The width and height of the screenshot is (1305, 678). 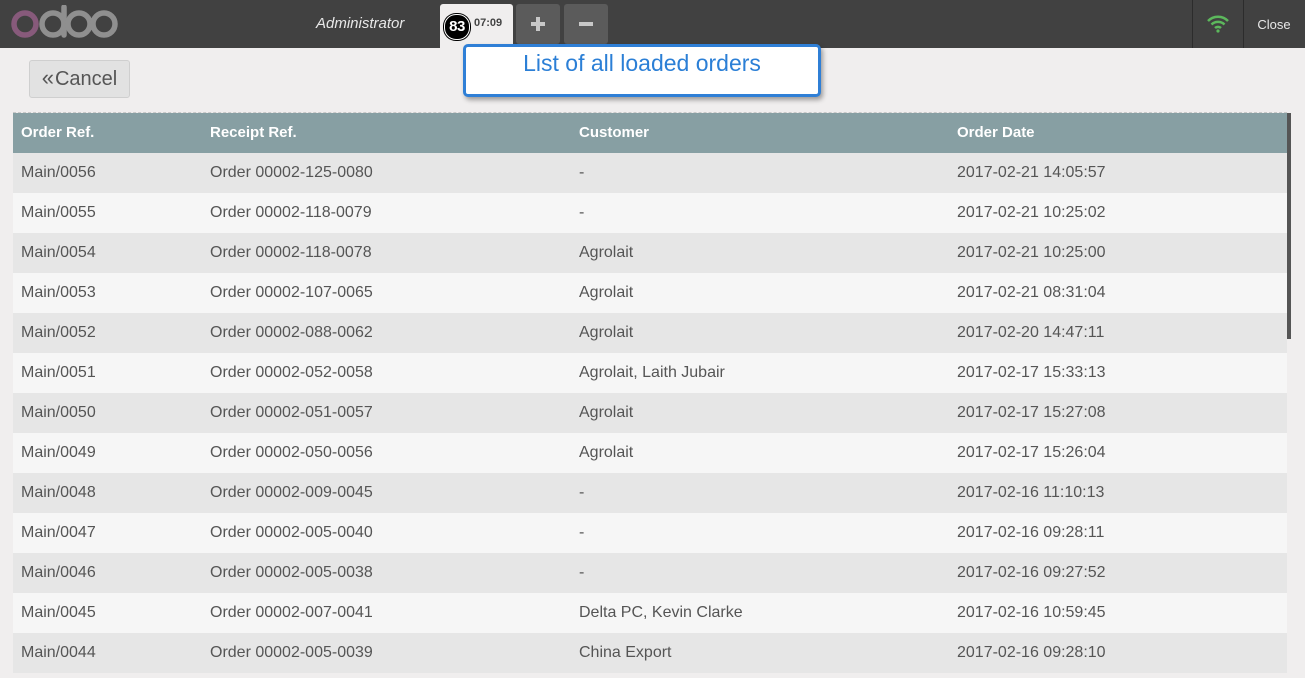 I want to click on order-tab: 83 07:09, so click(x=476, y=26).